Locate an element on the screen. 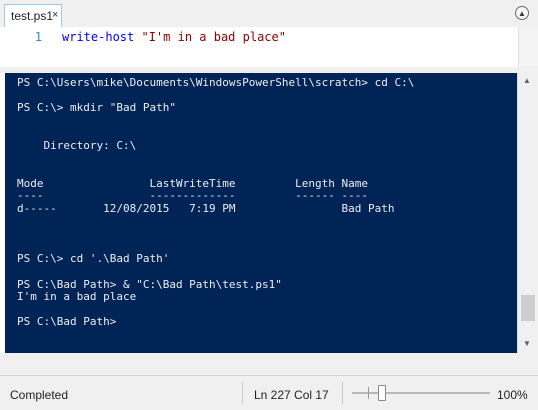  close-icon: × is located at coordinates (55, 15).